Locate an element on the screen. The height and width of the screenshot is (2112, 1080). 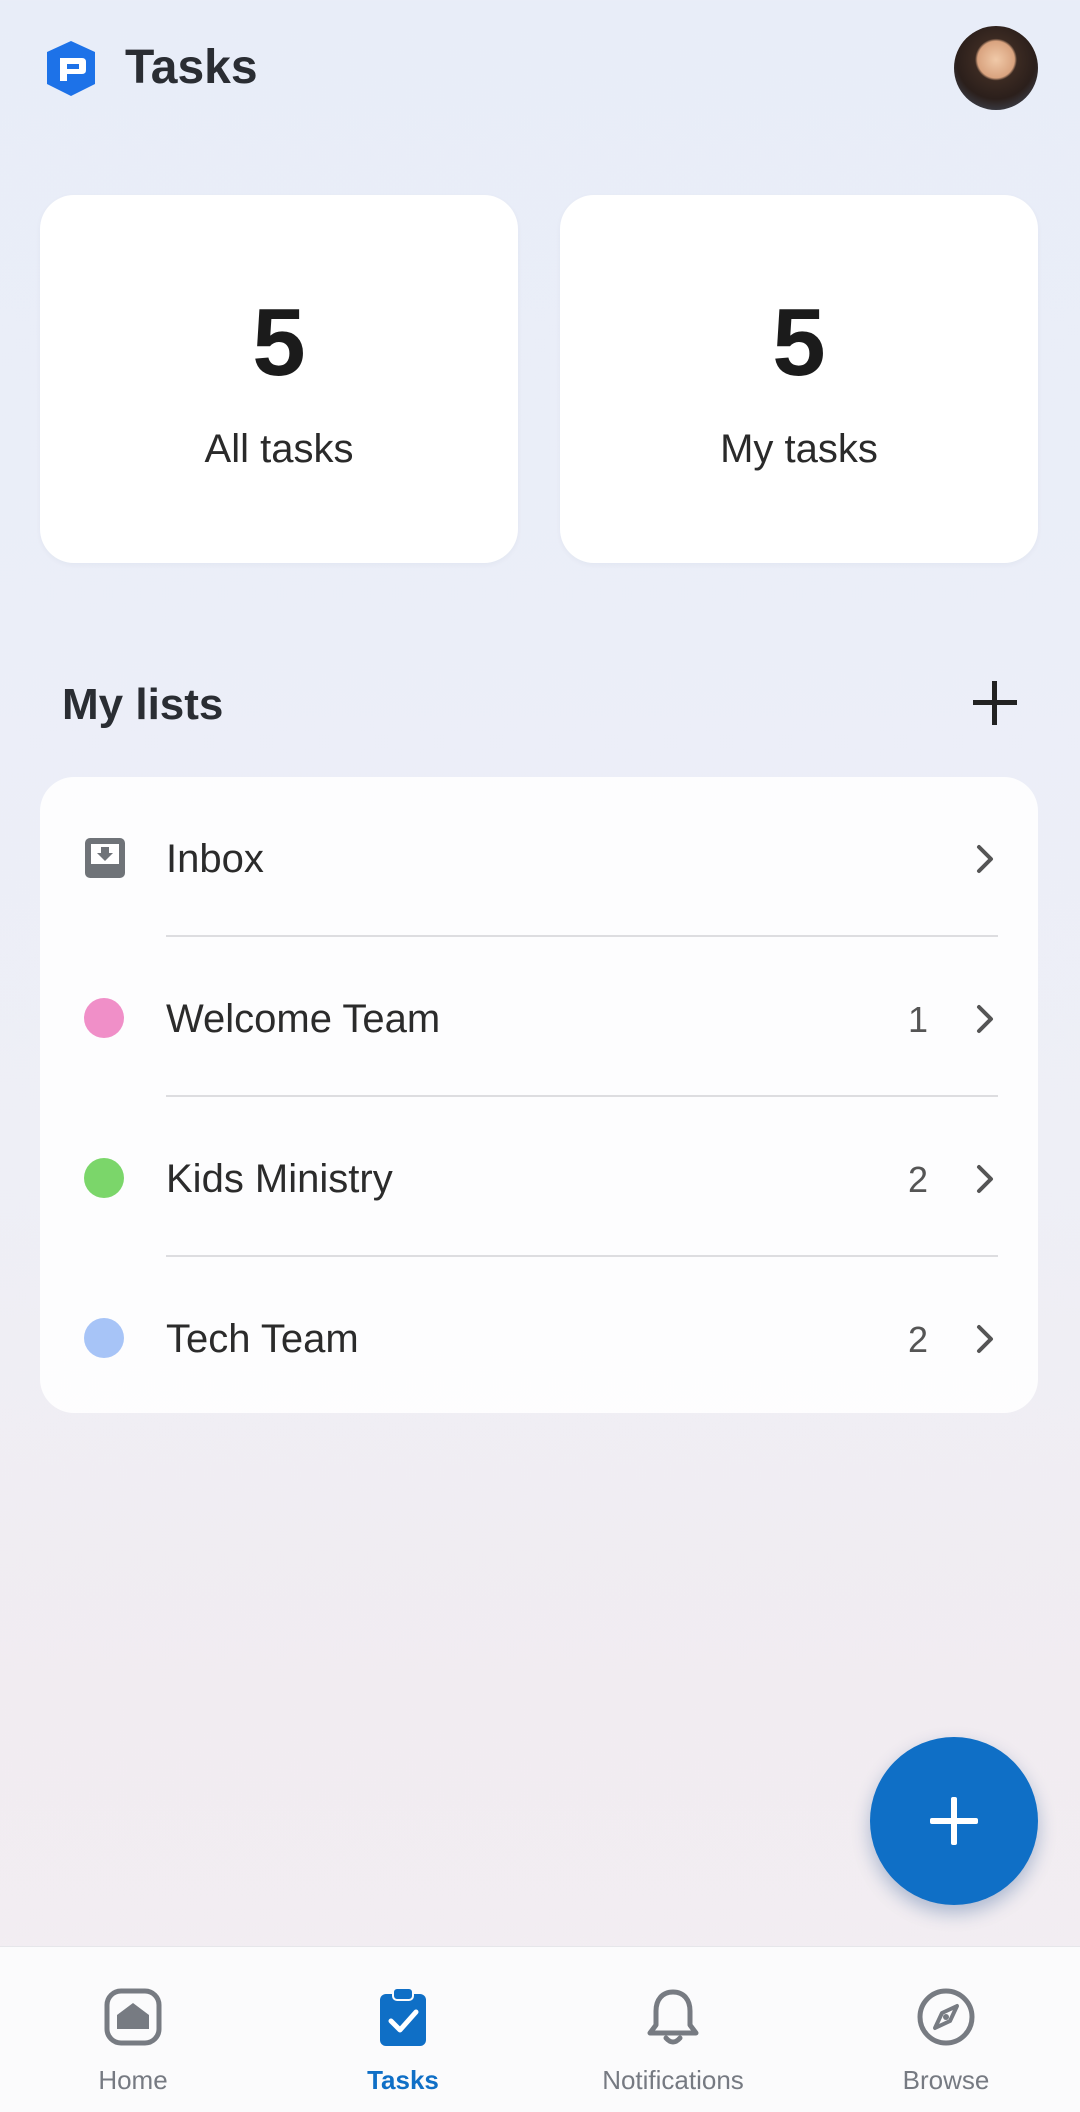
list-item-tech-team: Tech Team 2 is located at coordinates (539, 1337).